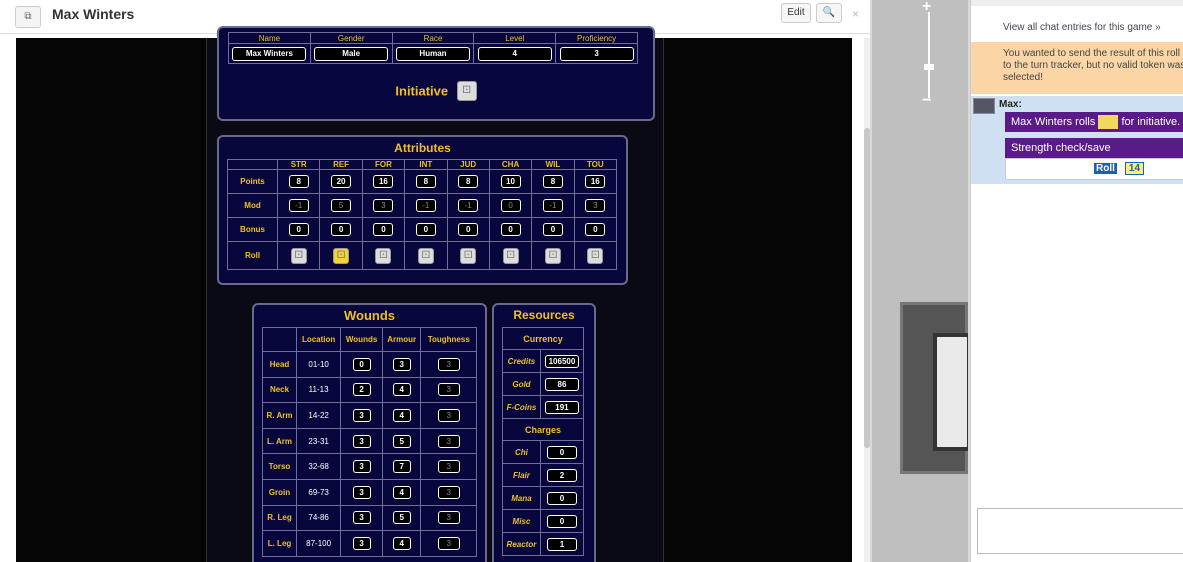 The width and height of the screenshot is (1183, 562). I want to click on chat-input, so click(1080, 531).